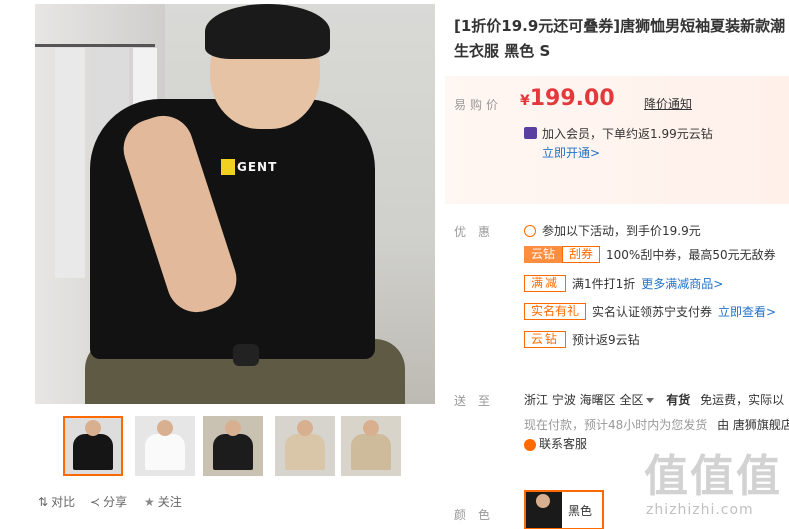 This screenshot has width=789, height=529. What do you see at coordinates (571, 152) in the screenshot?
I see `vip-open-link: 立即开通>` at bounding box center [571, 152].